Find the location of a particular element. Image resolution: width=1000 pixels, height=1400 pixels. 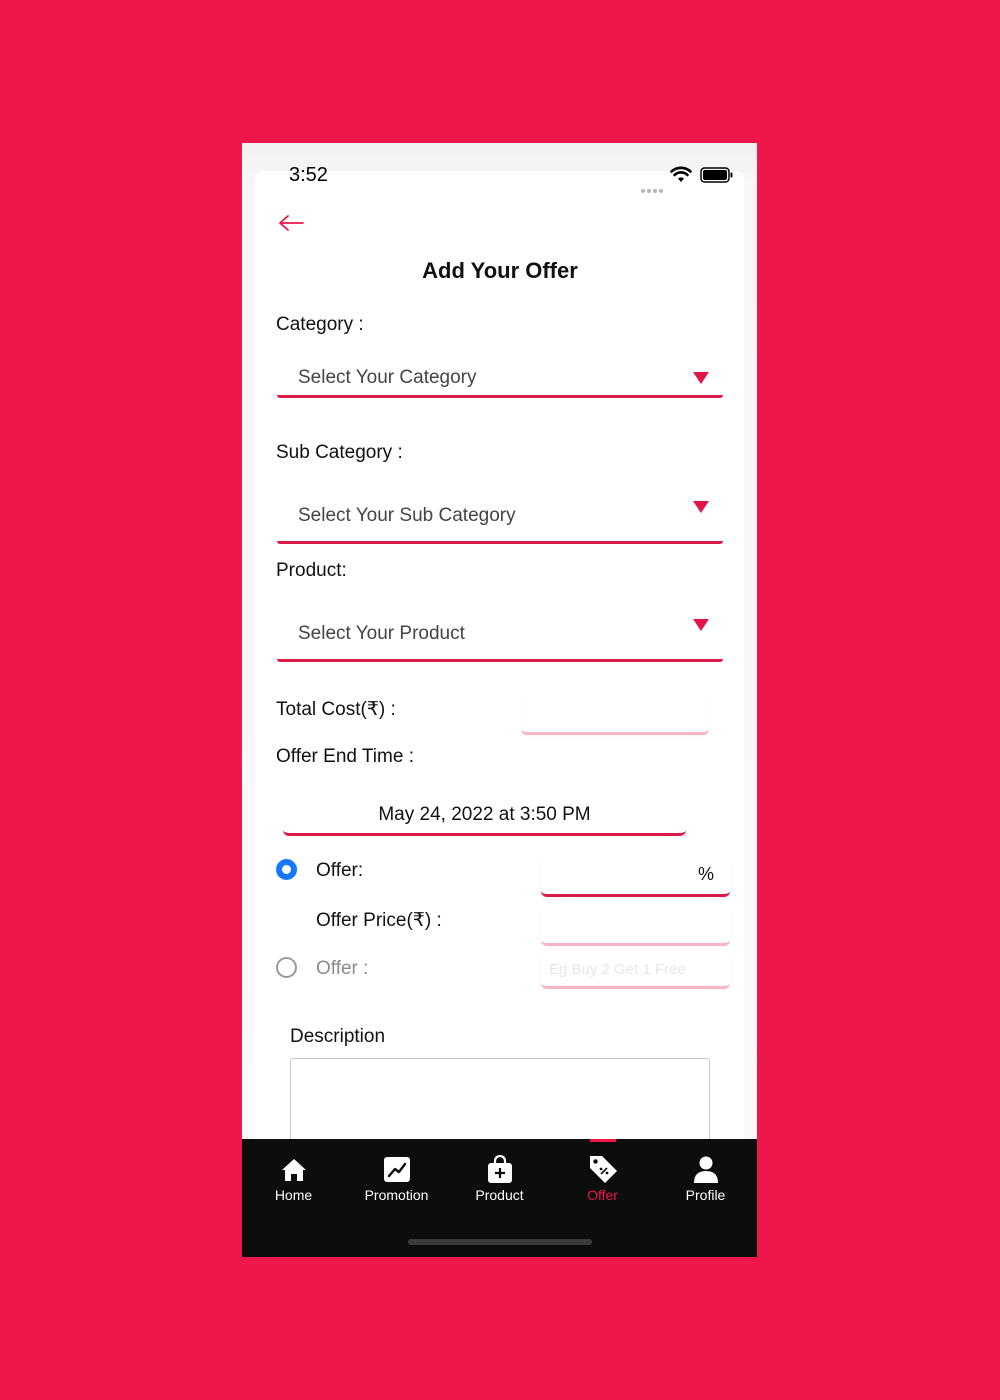

offer-text-radio is located at coordinates (286, 967).